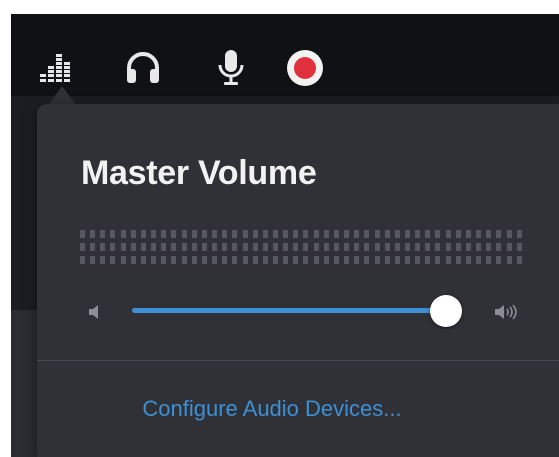  I want to click on level-meter-row-middle, so click(301, 247).